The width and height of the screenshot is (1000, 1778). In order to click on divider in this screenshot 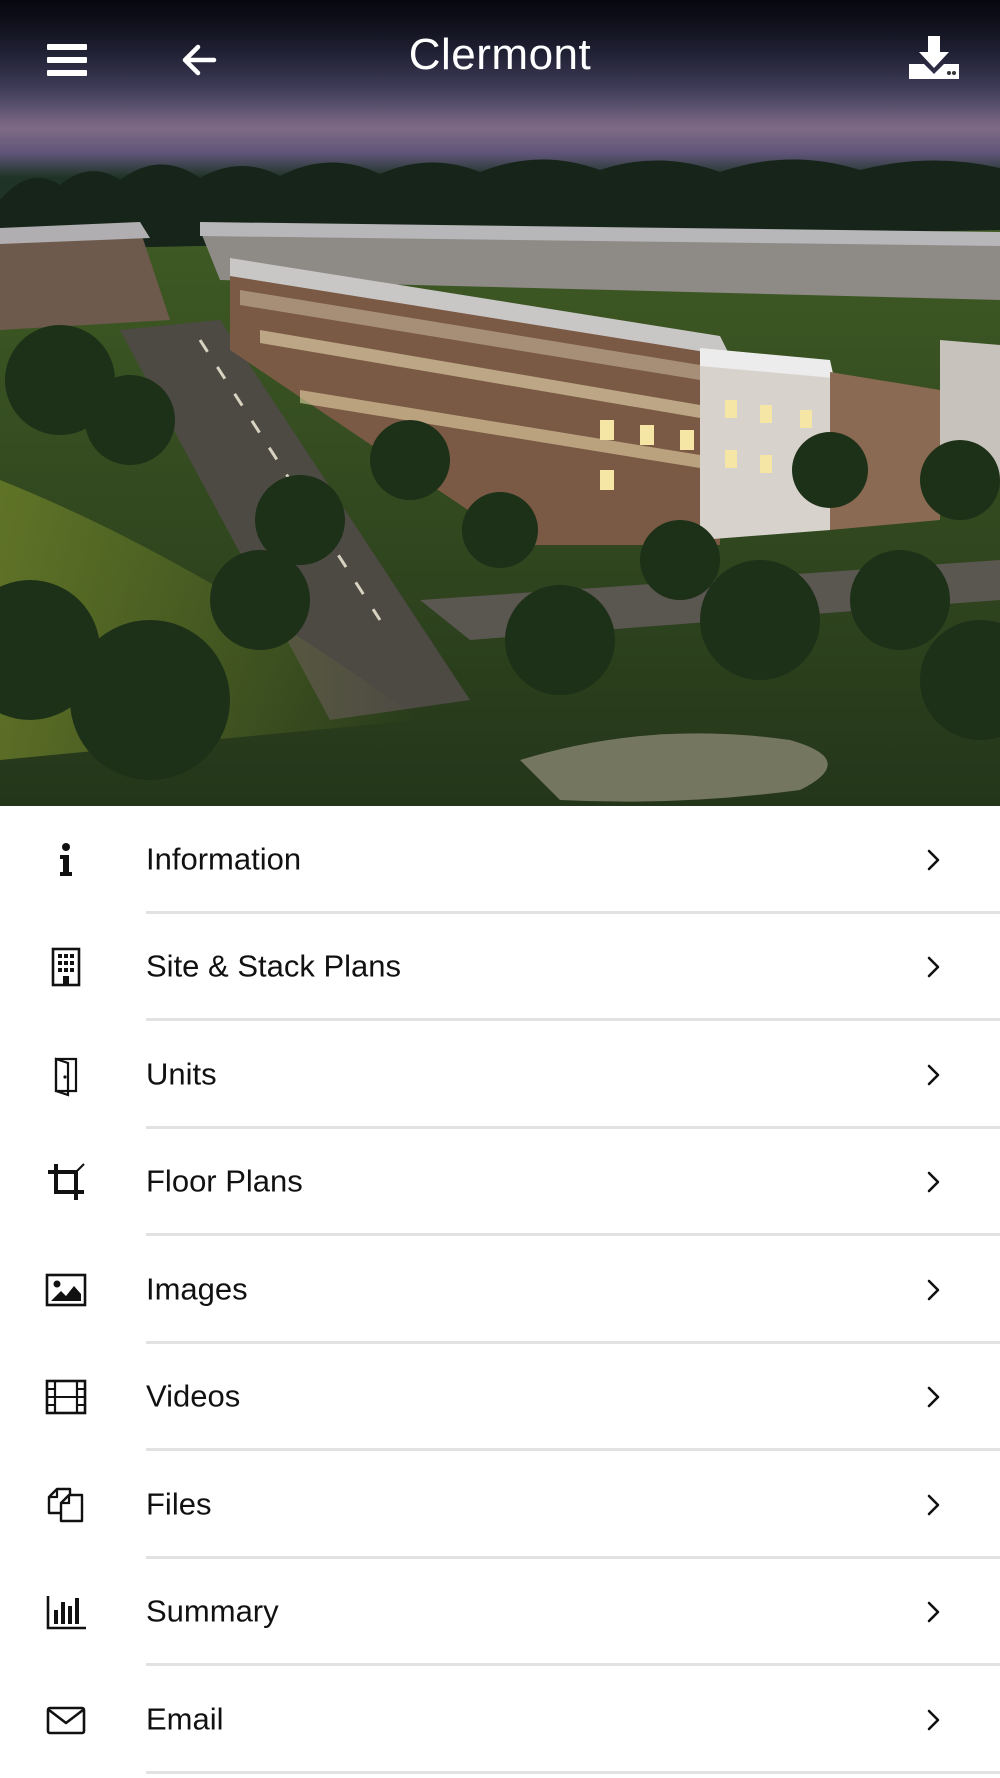, I will do `click(573, 1772)`.